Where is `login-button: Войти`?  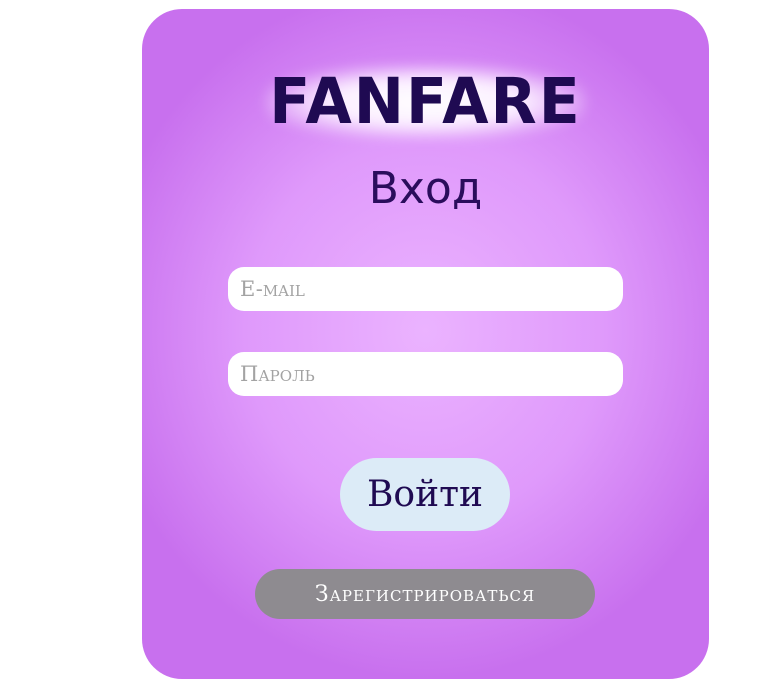
login-button: Войти is located at coordinates (425, 494).